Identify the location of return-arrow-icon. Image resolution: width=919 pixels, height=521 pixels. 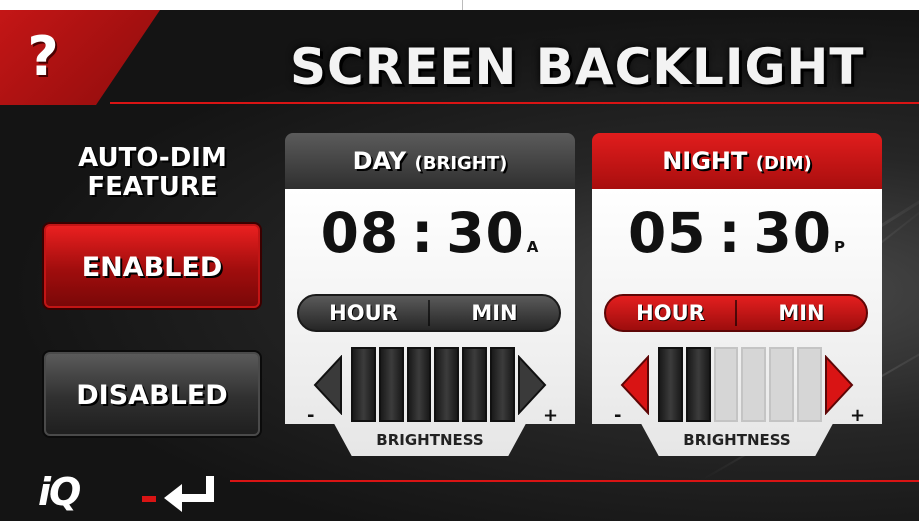
(185, 492).